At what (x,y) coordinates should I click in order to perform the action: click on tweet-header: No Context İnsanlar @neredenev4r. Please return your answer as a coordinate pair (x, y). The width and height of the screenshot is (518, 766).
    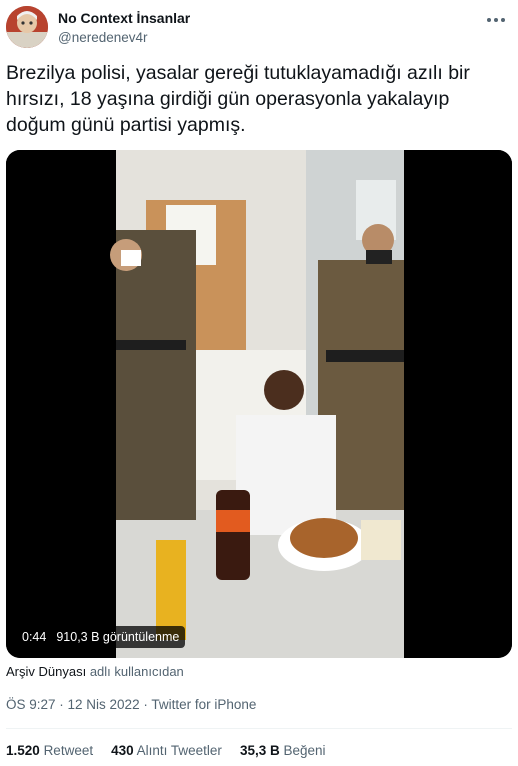
    Looking at the image, I should click on (259, 28).